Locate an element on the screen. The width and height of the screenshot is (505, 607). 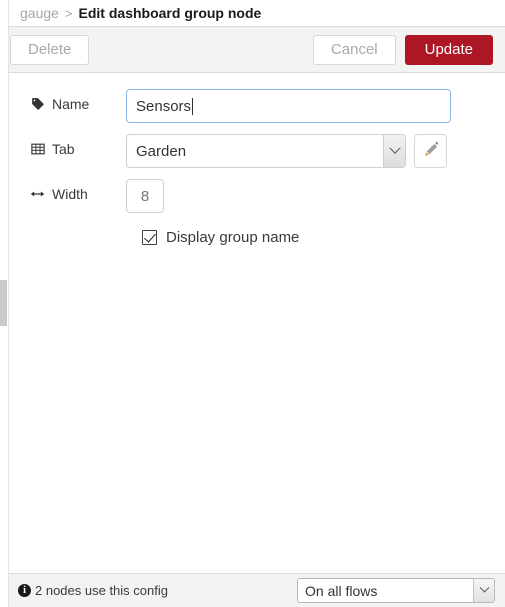
dialog-header: gauge > Edit dashboard group node is located at coordinates (252, 13).